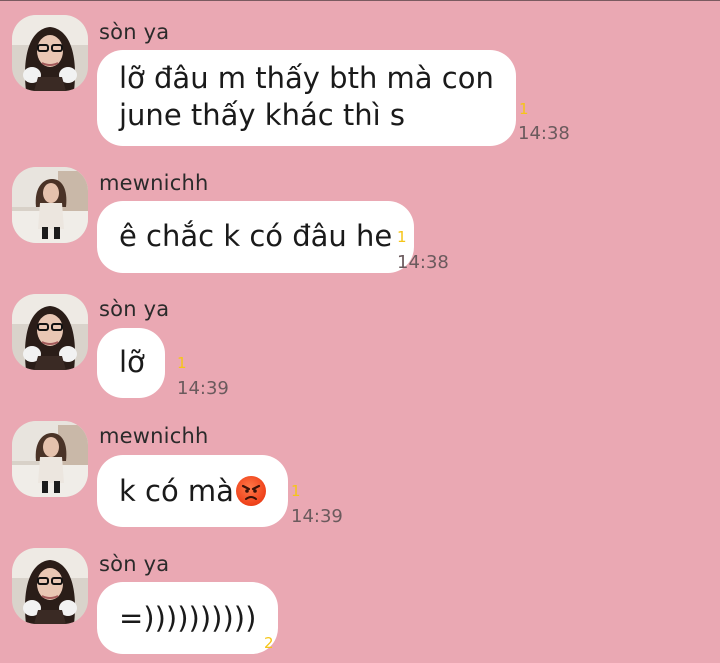 This screenshot has height=663, width=720. Describe the element at coordinates (360, 0) in the screenshot. I see `top-divider` at that location.